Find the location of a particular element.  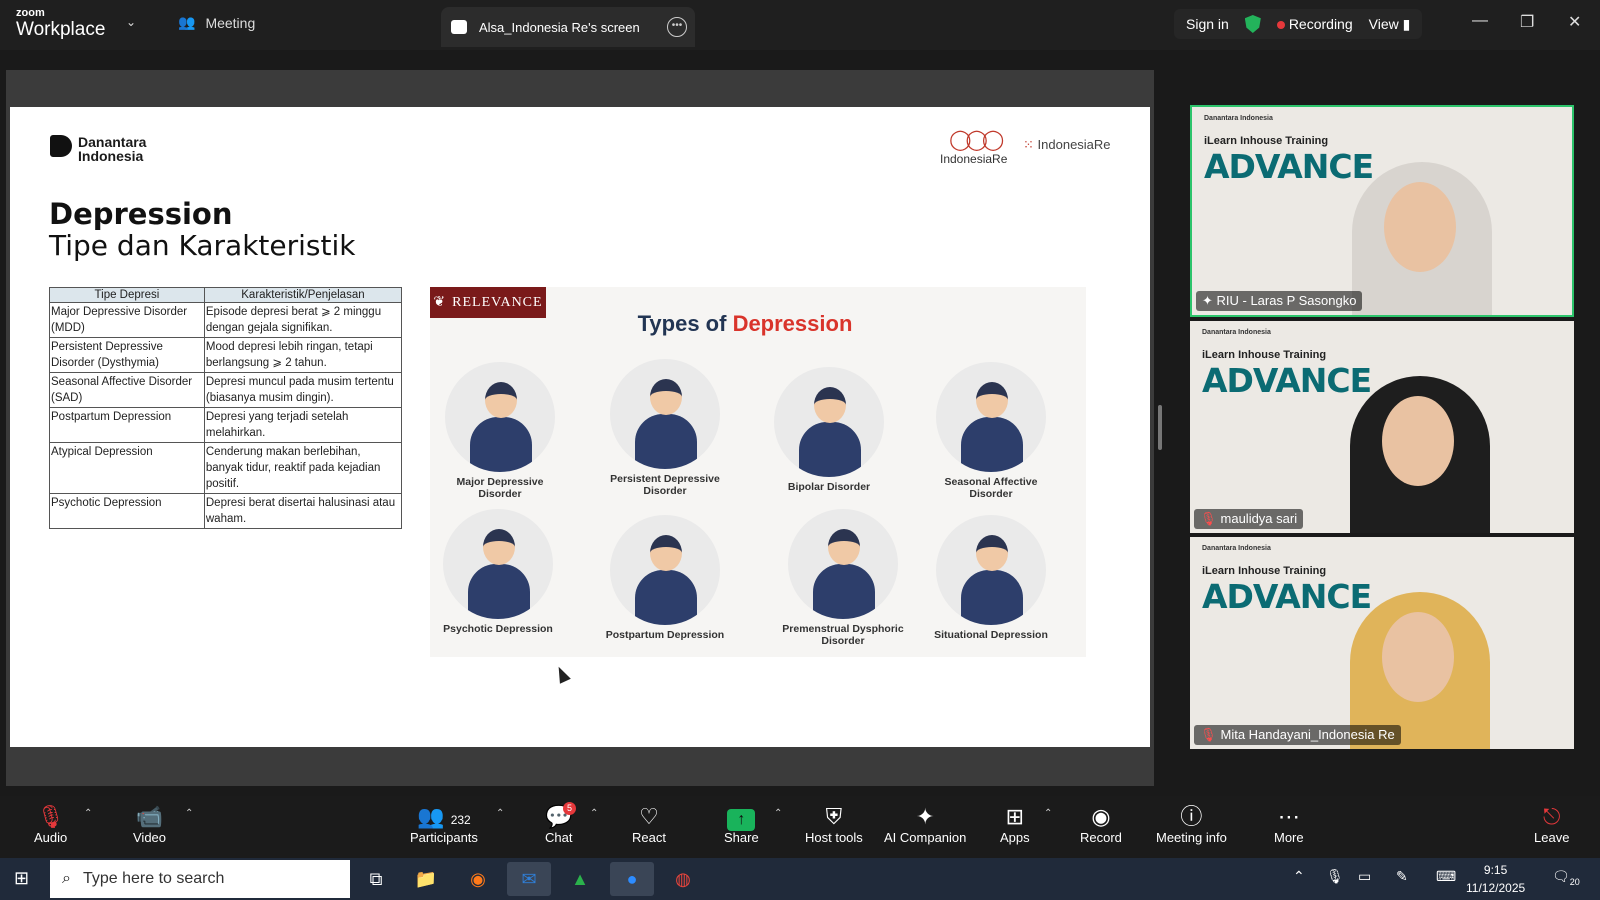

more-button: ⋯ More is located at coordinates (1289, 824).